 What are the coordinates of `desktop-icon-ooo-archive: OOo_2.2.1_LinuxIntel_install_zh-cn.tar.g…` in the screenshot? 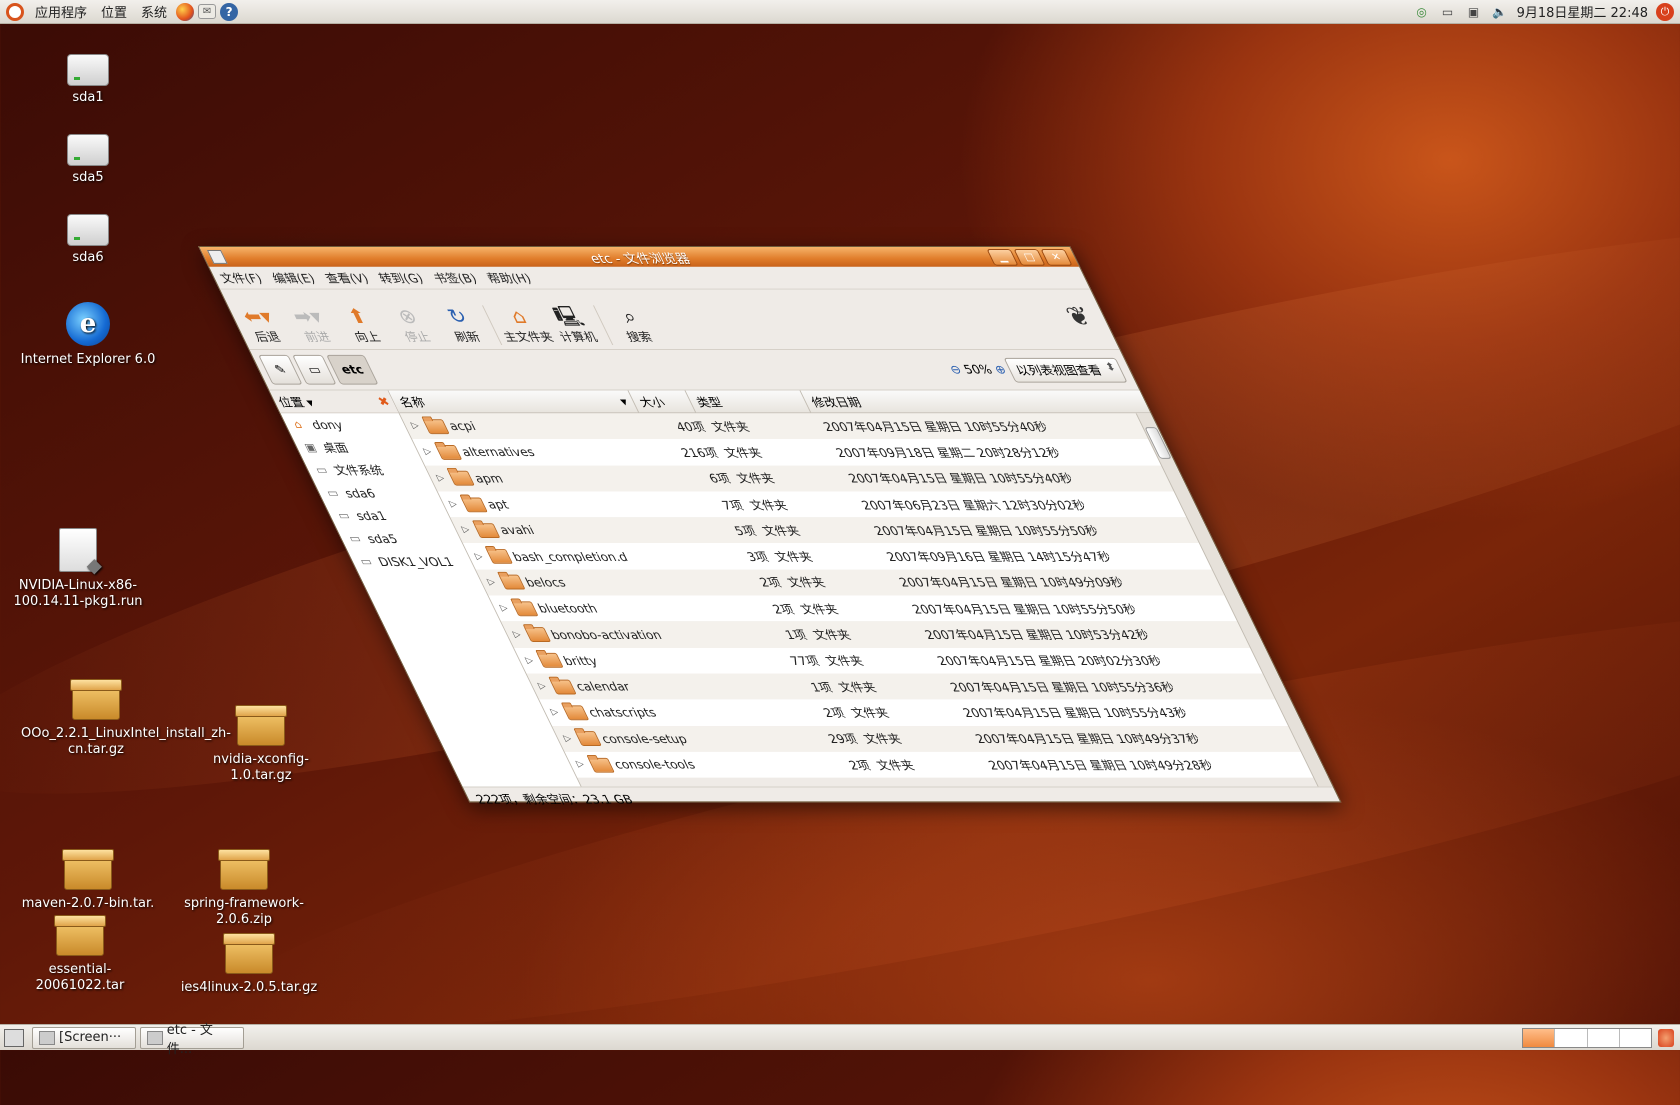 It's located at (126, 718).